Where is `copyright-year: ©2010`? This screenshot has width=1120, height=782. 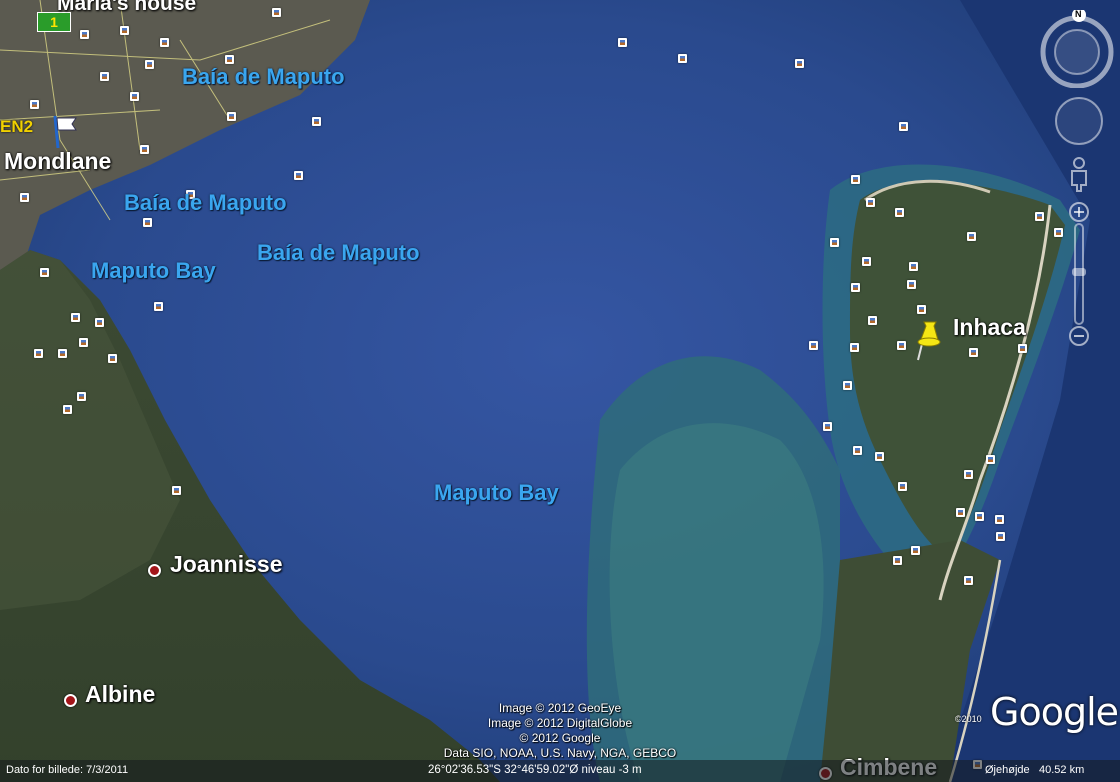
copyright-year: ©2010 is located at coordinates (968, 719).